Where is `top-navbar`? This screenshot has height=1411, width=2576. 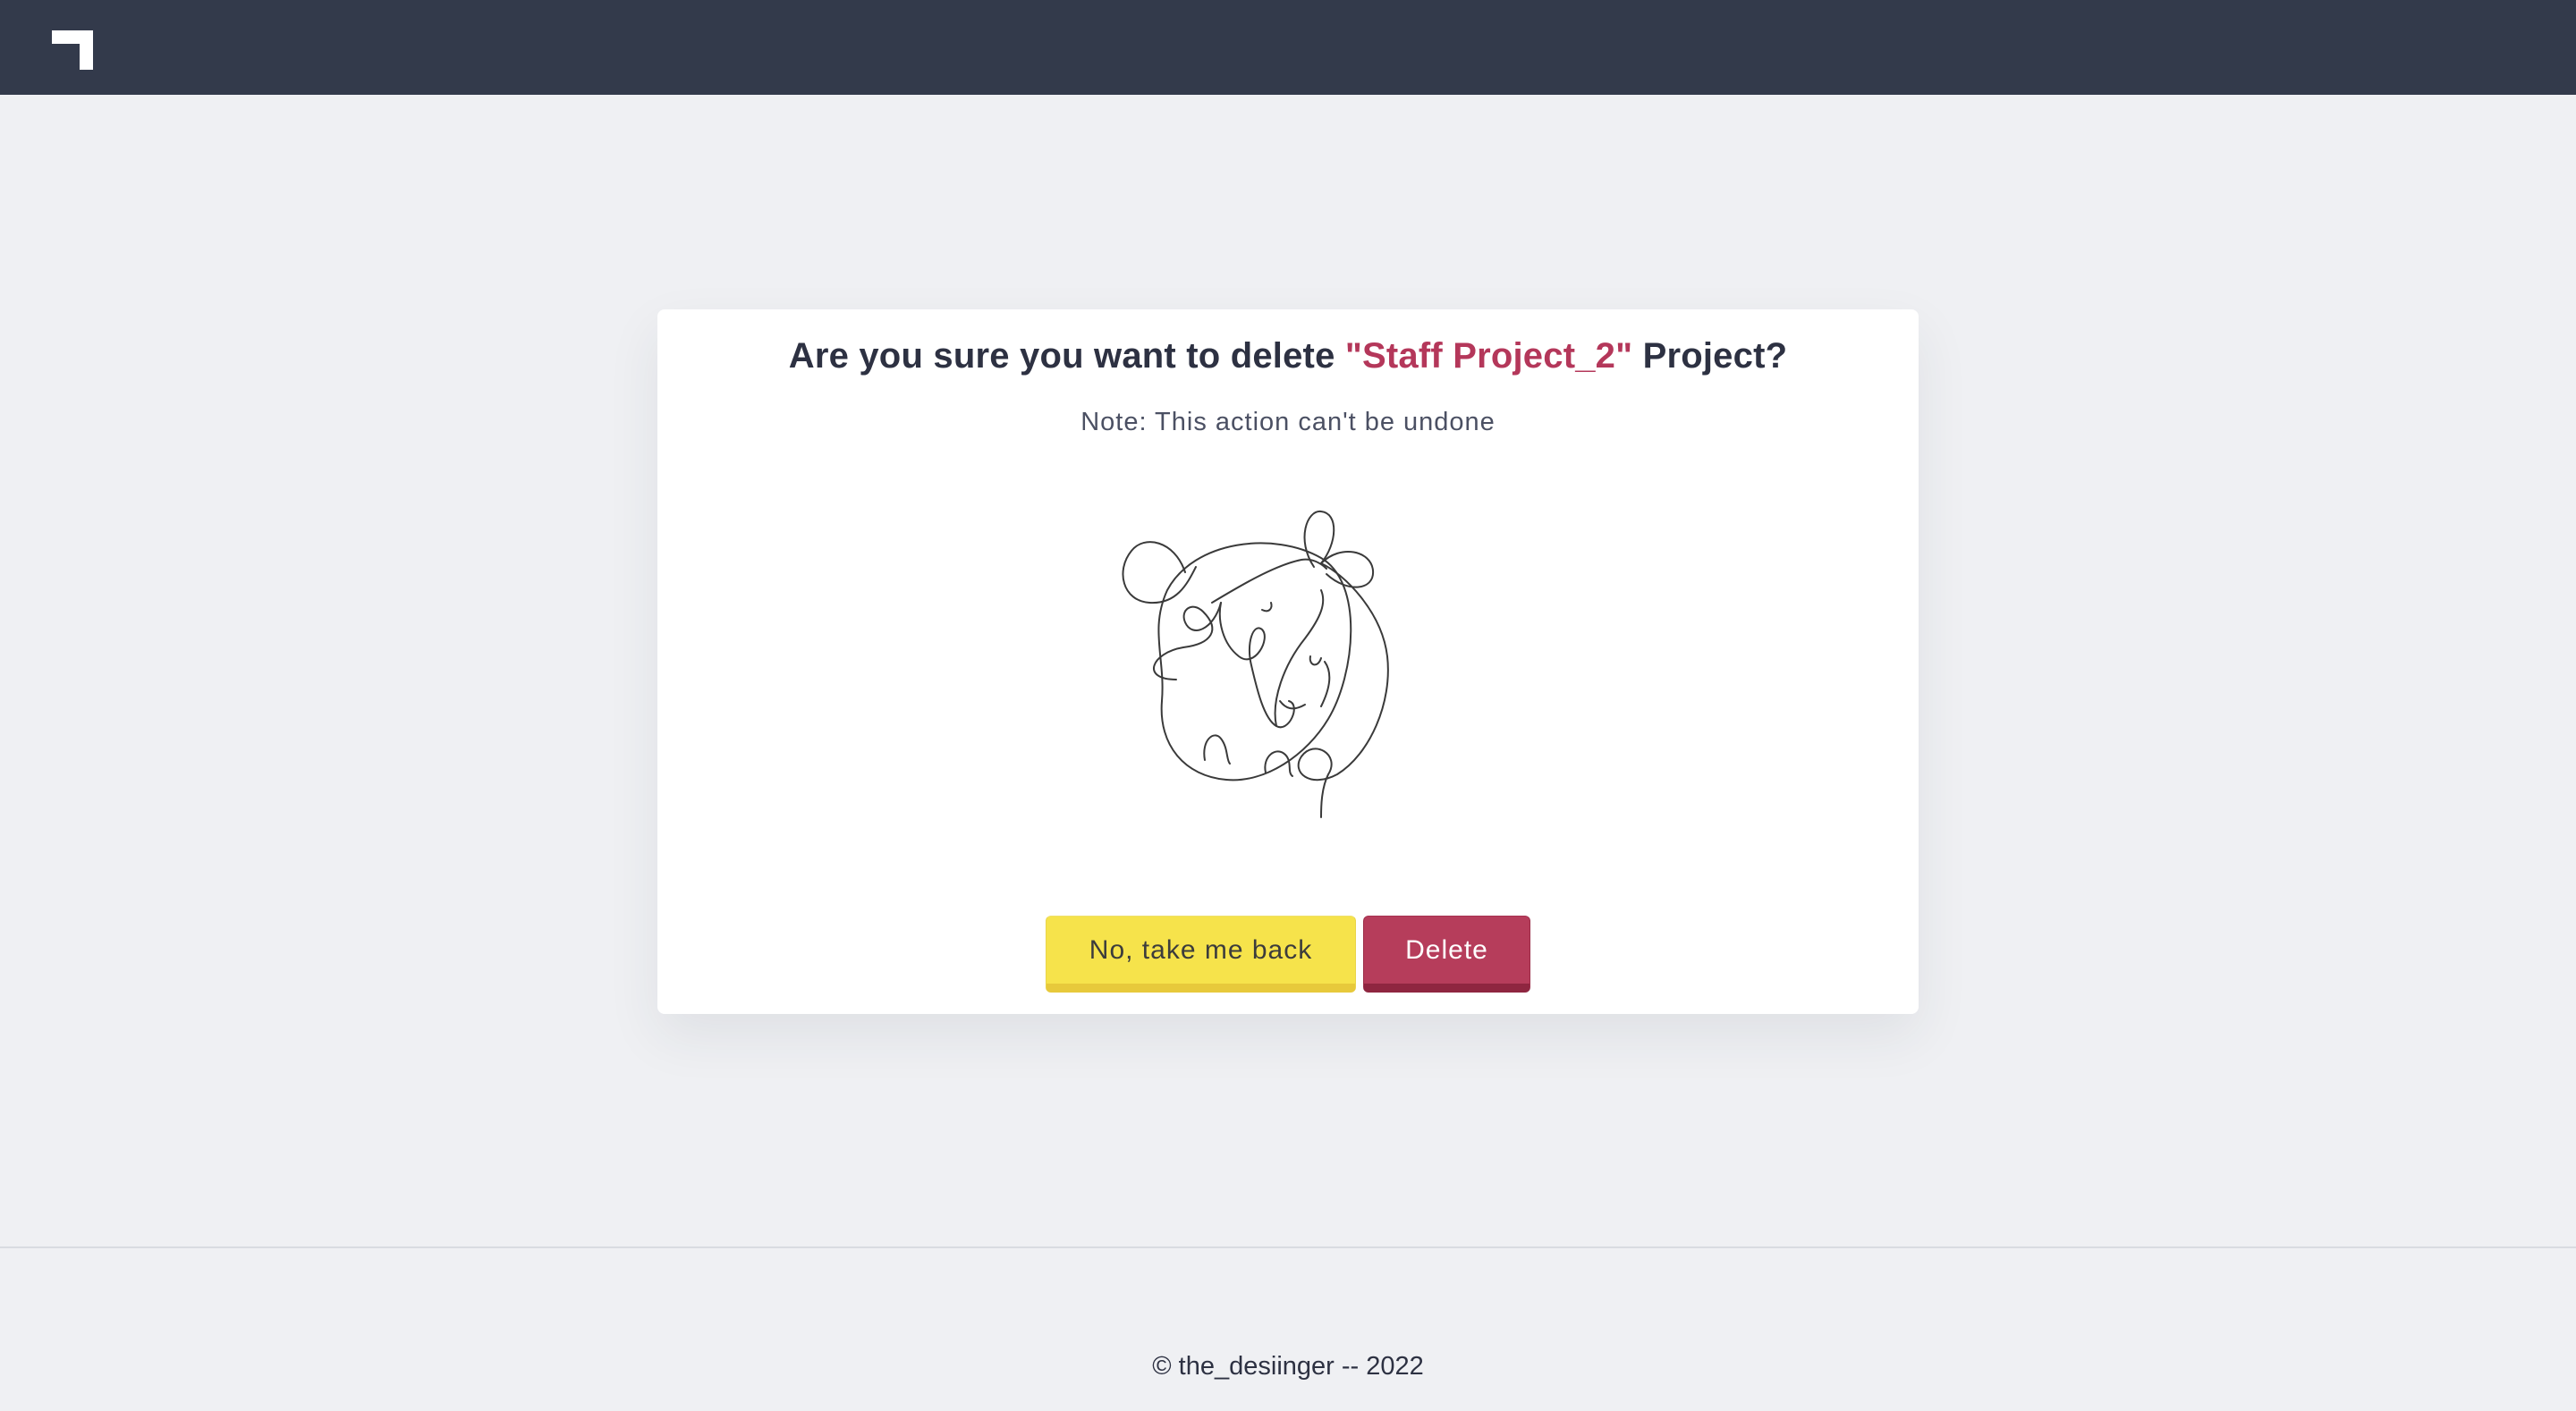
top-navbar is located at coordinates (1288, 47).